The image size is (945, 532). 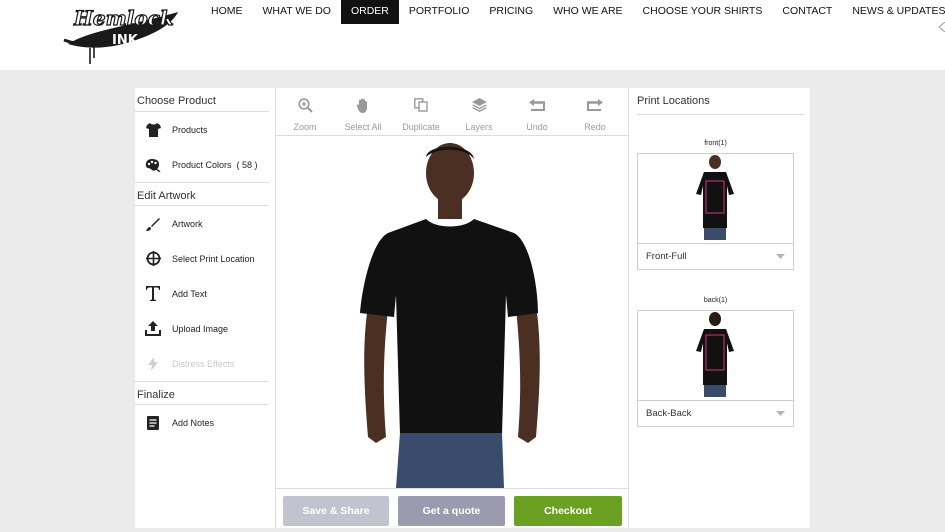 I want to click on sidebar-item-upload-image: Upload Image, so click(x=202, y=328).